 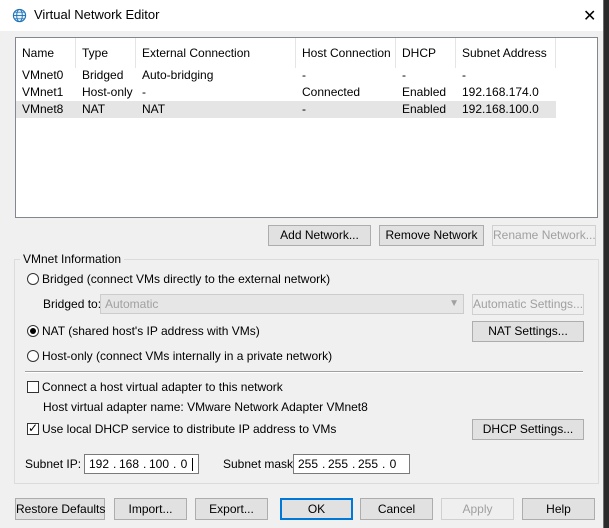 I want to click on group-label: VMnet Information, so click(x=72, y=259).